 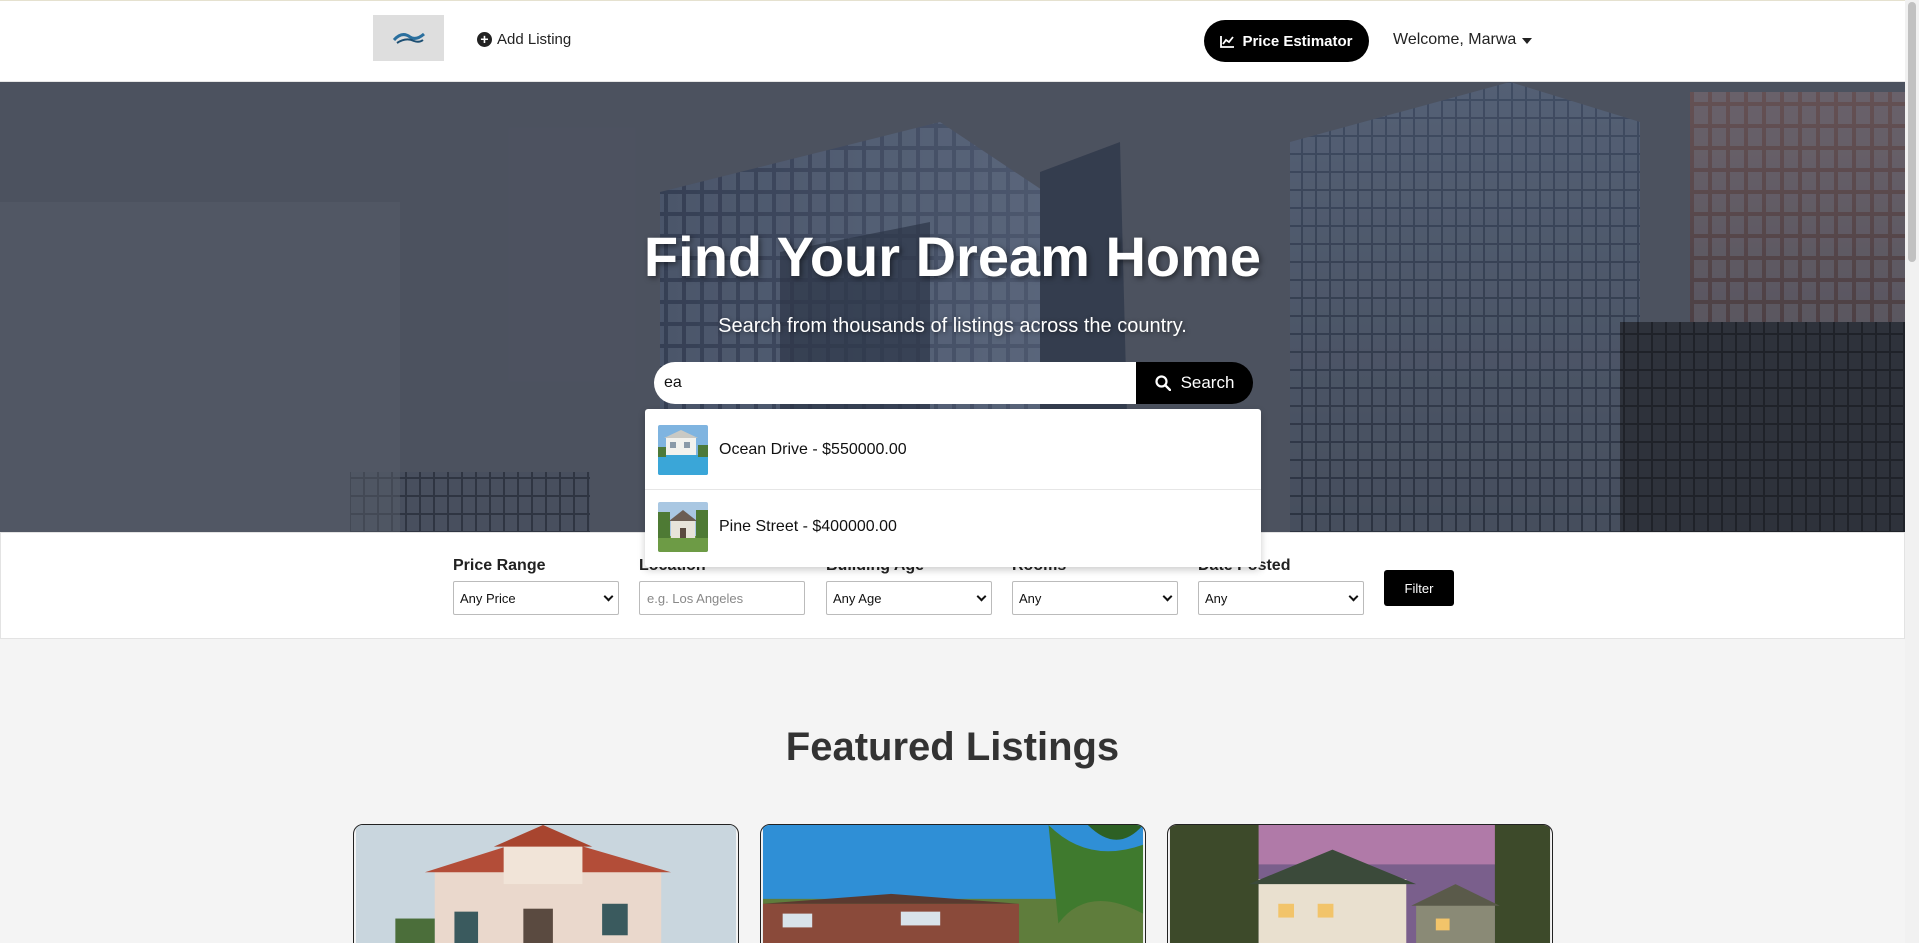 What do you see at coordinates (857, 598) in the screenshot?
I see `building-age-value: Any Age` at bounding box center [857, 598].